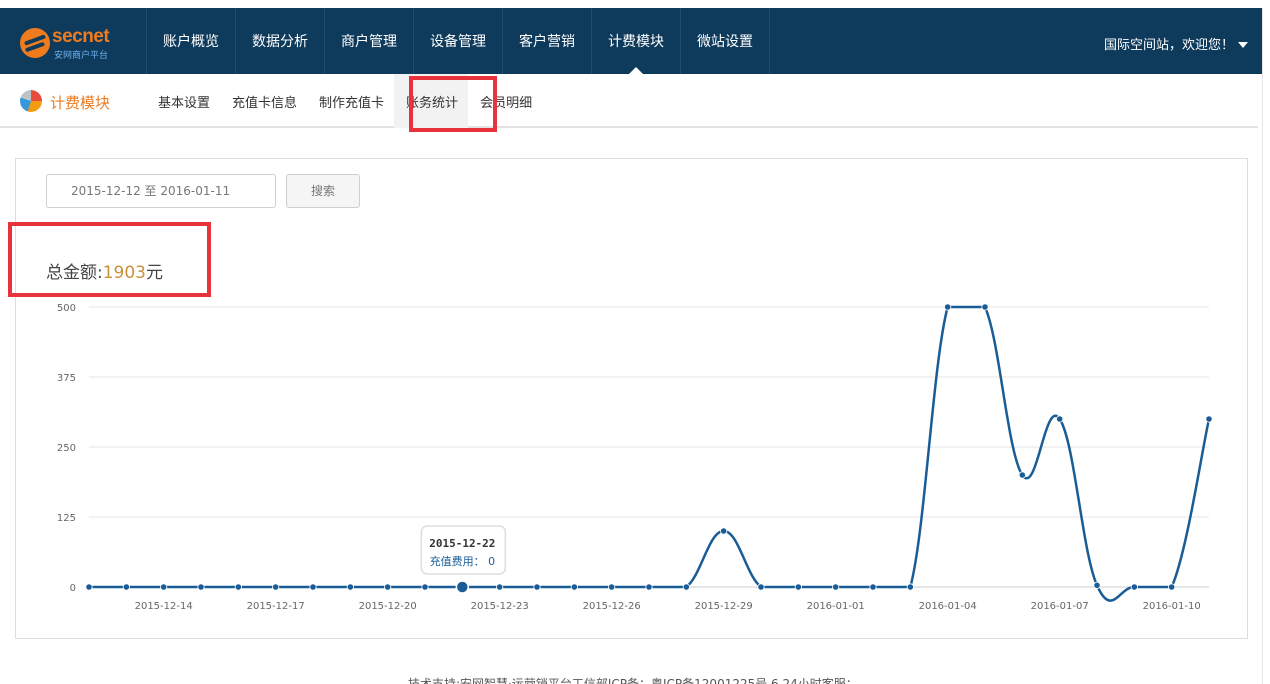  Describe the element at coordinates (612, 606) in the screenshot. I see `x-tick-label: 2015-12-26` at that location.